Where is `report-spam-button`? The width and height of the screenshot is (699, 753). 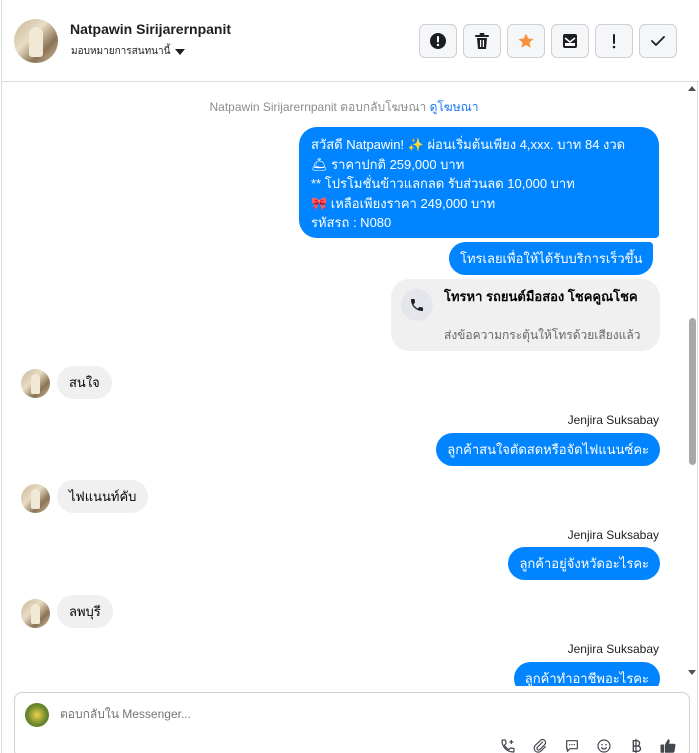
report-spam-button is located at coordinates (438, 41).